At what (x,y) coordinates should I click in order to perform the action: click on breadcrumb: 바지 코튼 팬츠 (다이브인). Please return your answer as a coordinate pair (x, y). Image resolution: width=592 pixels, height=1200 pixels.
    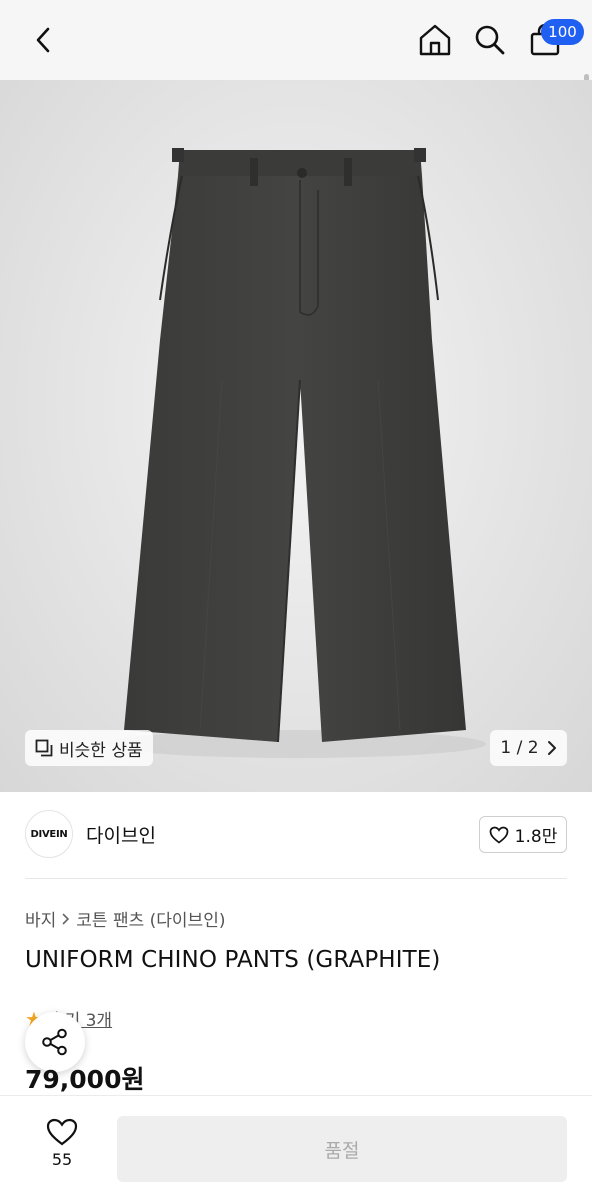
    Looking at the image, I should click on (125, 918).